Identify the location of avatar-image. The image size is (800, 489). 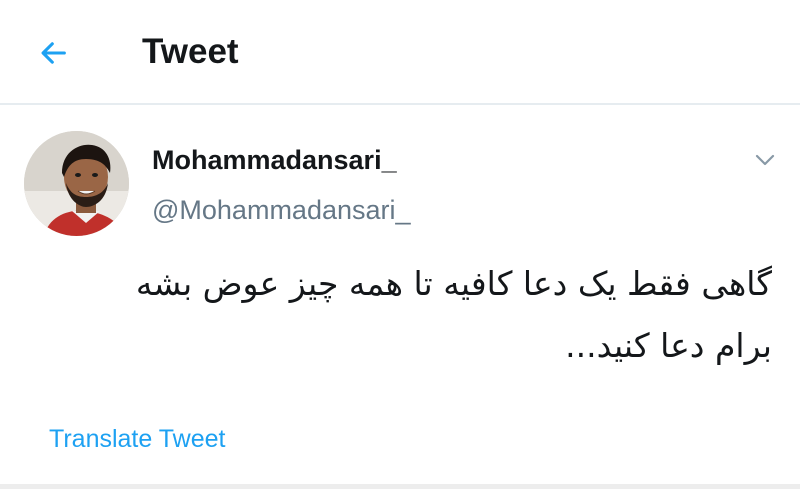
(76, 183).